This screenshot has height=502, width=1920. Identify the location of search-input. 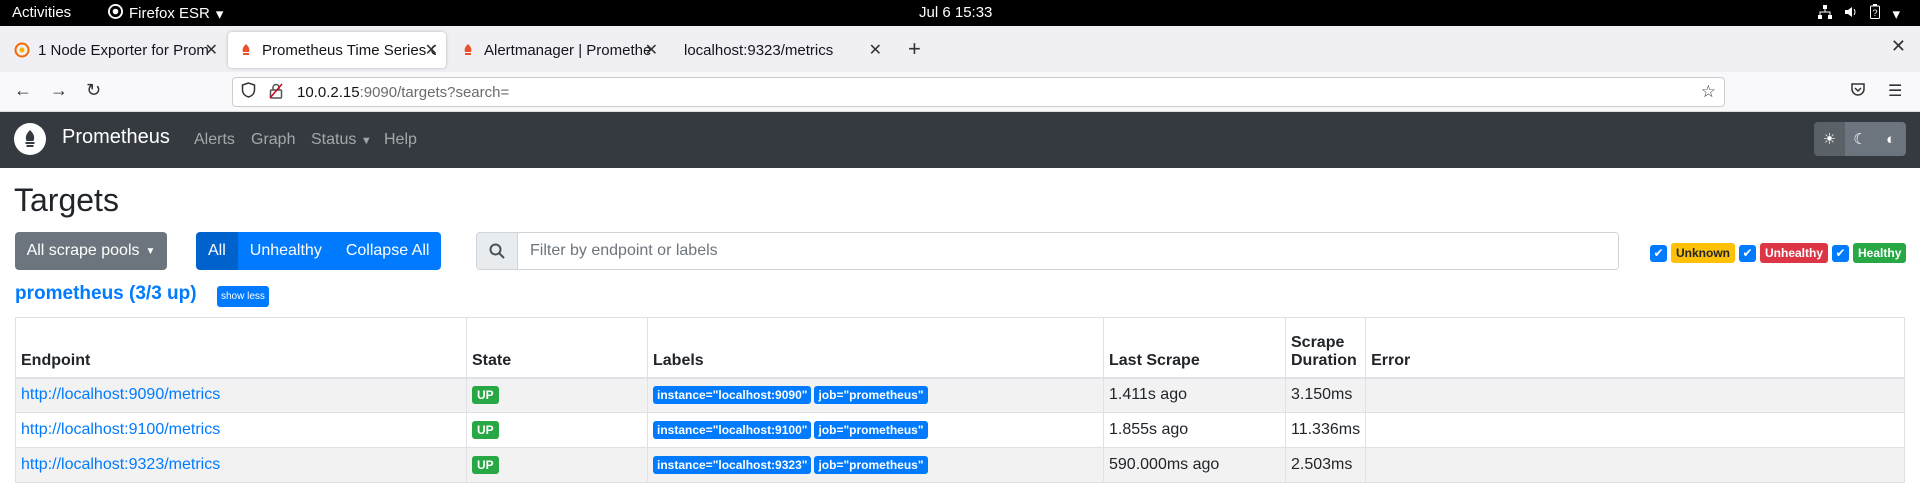
(1068, 251).